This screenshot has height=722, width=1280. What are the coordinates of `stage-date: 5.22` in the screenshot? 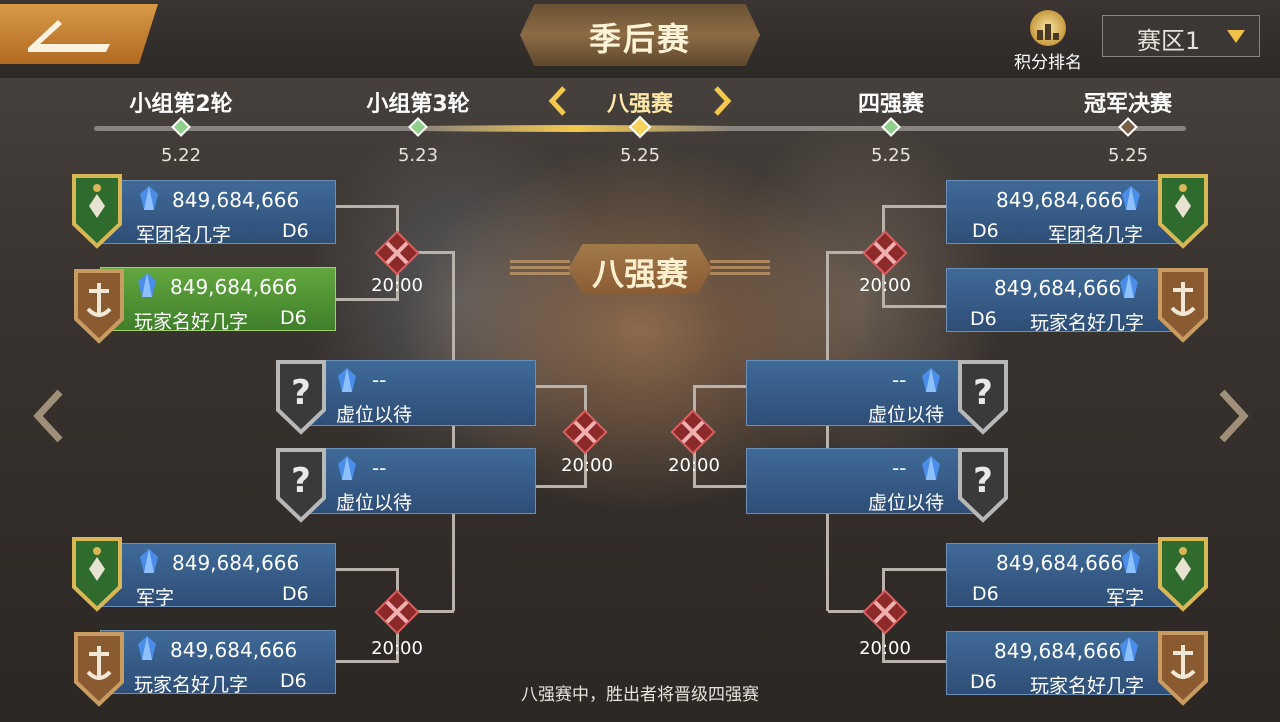 It's located at (181, 155).